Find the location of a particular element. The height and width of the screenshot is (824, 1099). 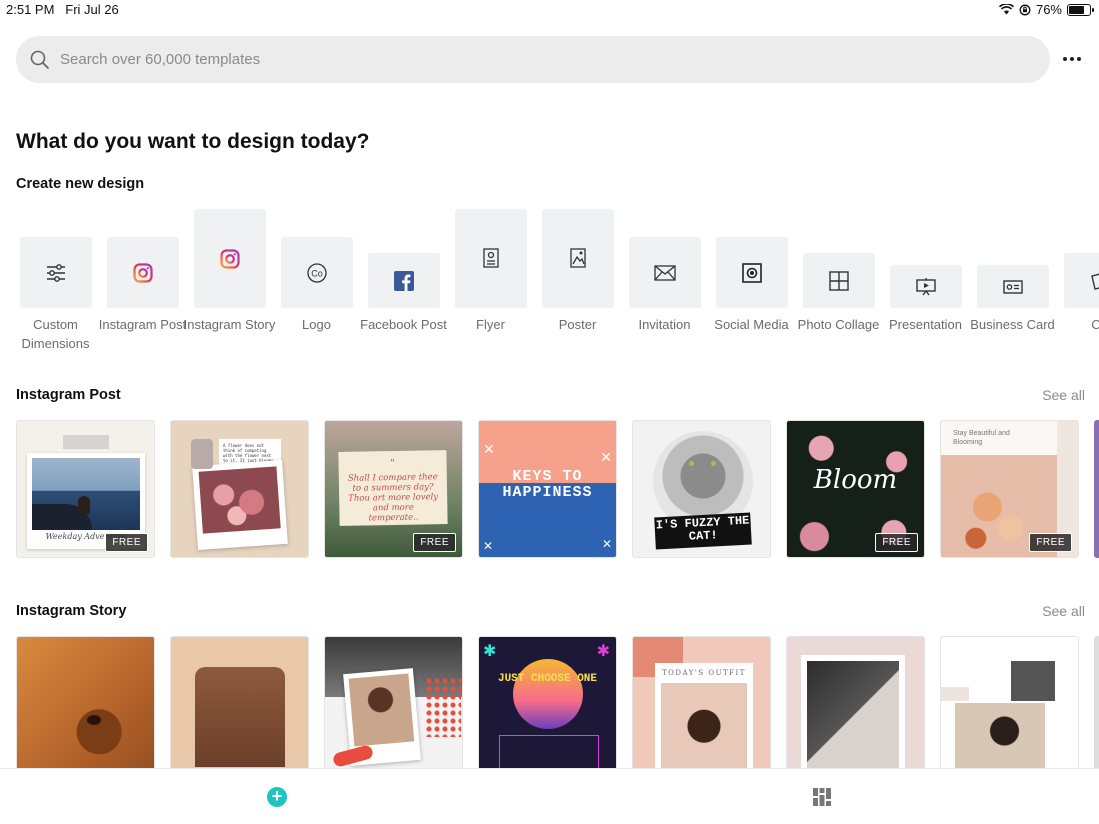

type-instagram-story: Instagram Story is located at coordinates (229, 282).